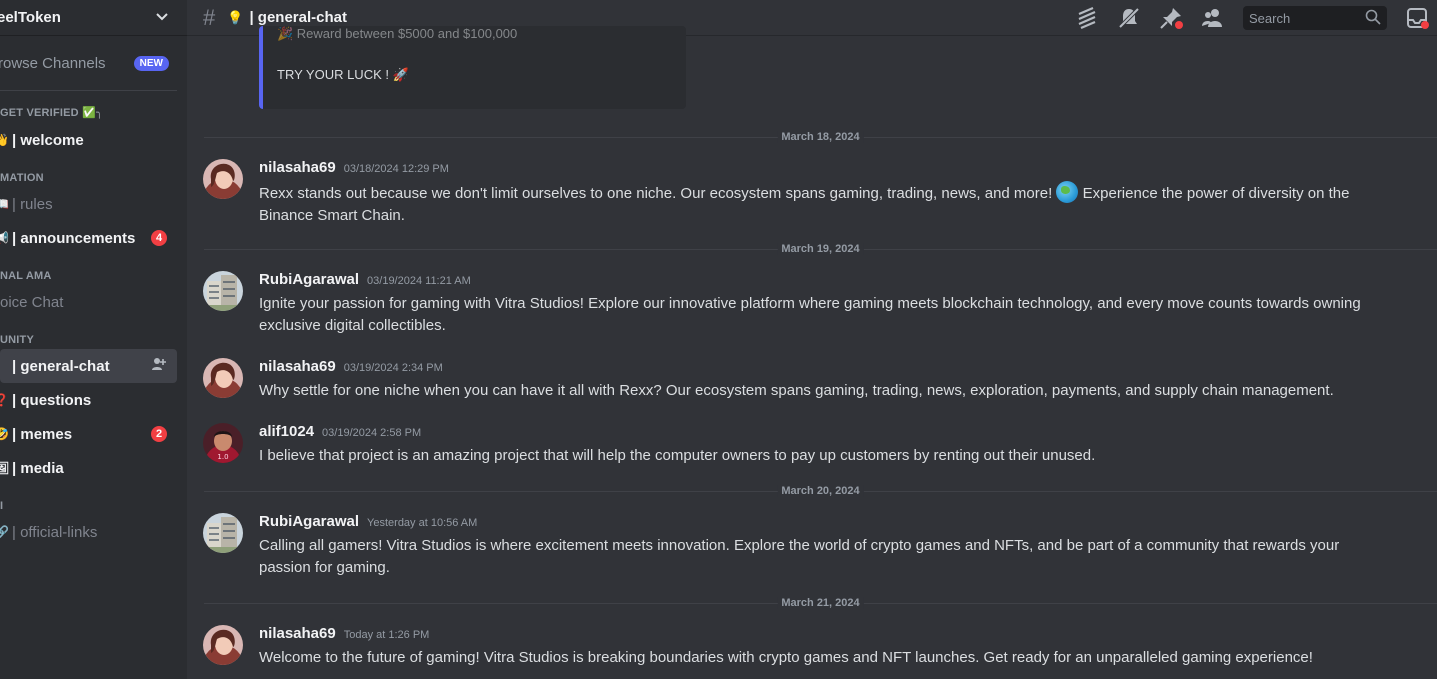 The image size is (1437, 679). What do you see at coordinates (820, 137) in the screenshot?
I see `date-divider: March 18, 2024` at bounding box center [820, 137].